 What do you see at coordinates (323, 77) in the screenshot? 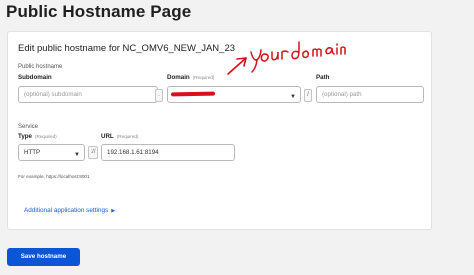
I see `path-label: Path` at bounding box center [323, 77].